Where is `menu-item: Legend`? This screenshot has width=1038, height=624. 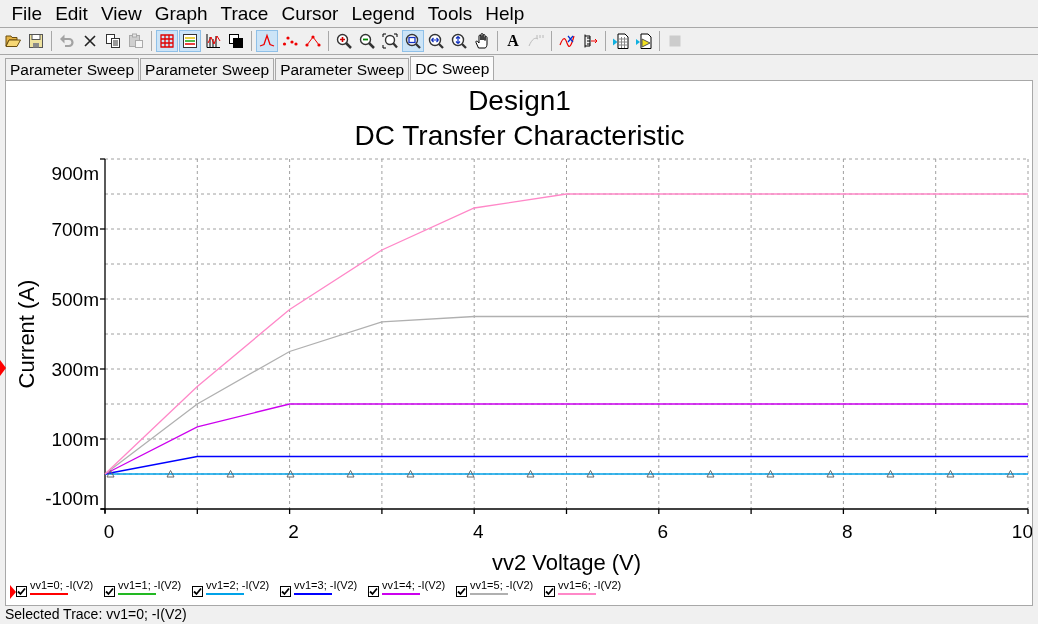 menu-item: Legend is located at coordinates (383, 13).